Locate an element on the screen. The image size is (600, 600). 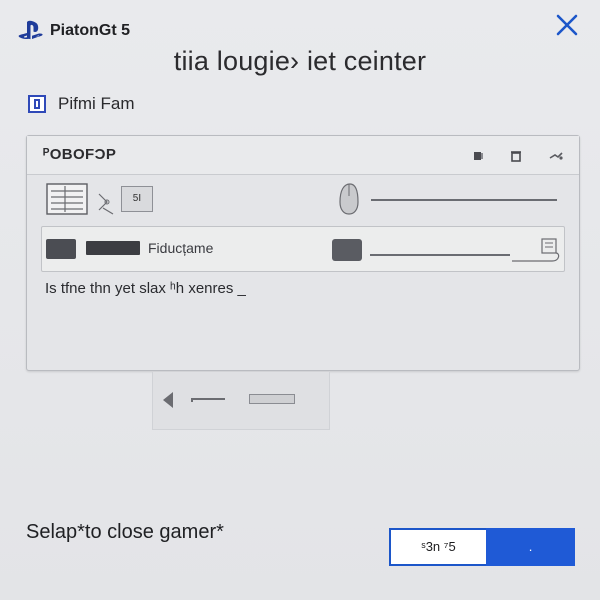
pager is located at coordinates (241, 401).